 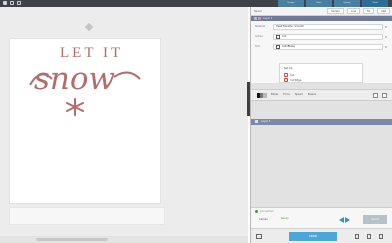 I want to click on layer-color, so click(x=259, y=18).